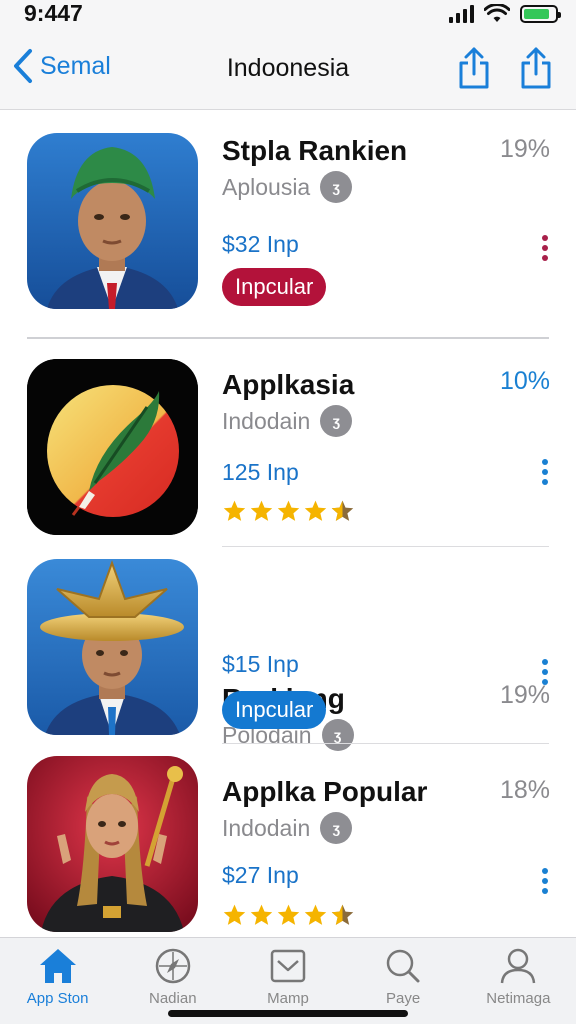 Image resolution: width=576 pixels, height=1024 pixels. Describe the element at coordinates (403, 998) in the screenshot. I see `tab-label: Paye` at that location.